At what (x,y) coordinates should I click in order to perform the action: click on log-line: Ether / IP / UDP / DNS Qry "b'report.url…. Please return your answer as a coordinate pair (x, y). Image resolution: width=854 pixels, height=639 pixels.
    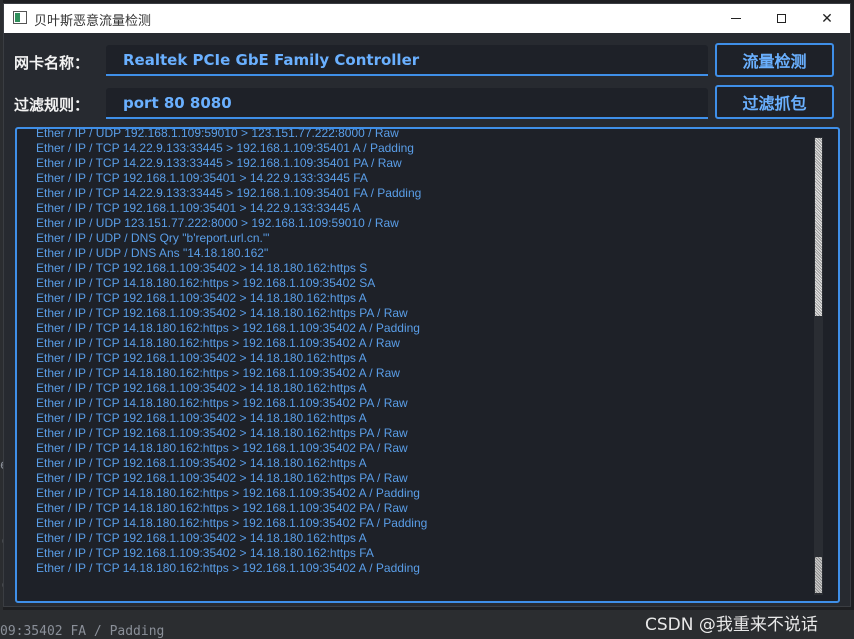
    Looking at the image, I should click on (153, 238).